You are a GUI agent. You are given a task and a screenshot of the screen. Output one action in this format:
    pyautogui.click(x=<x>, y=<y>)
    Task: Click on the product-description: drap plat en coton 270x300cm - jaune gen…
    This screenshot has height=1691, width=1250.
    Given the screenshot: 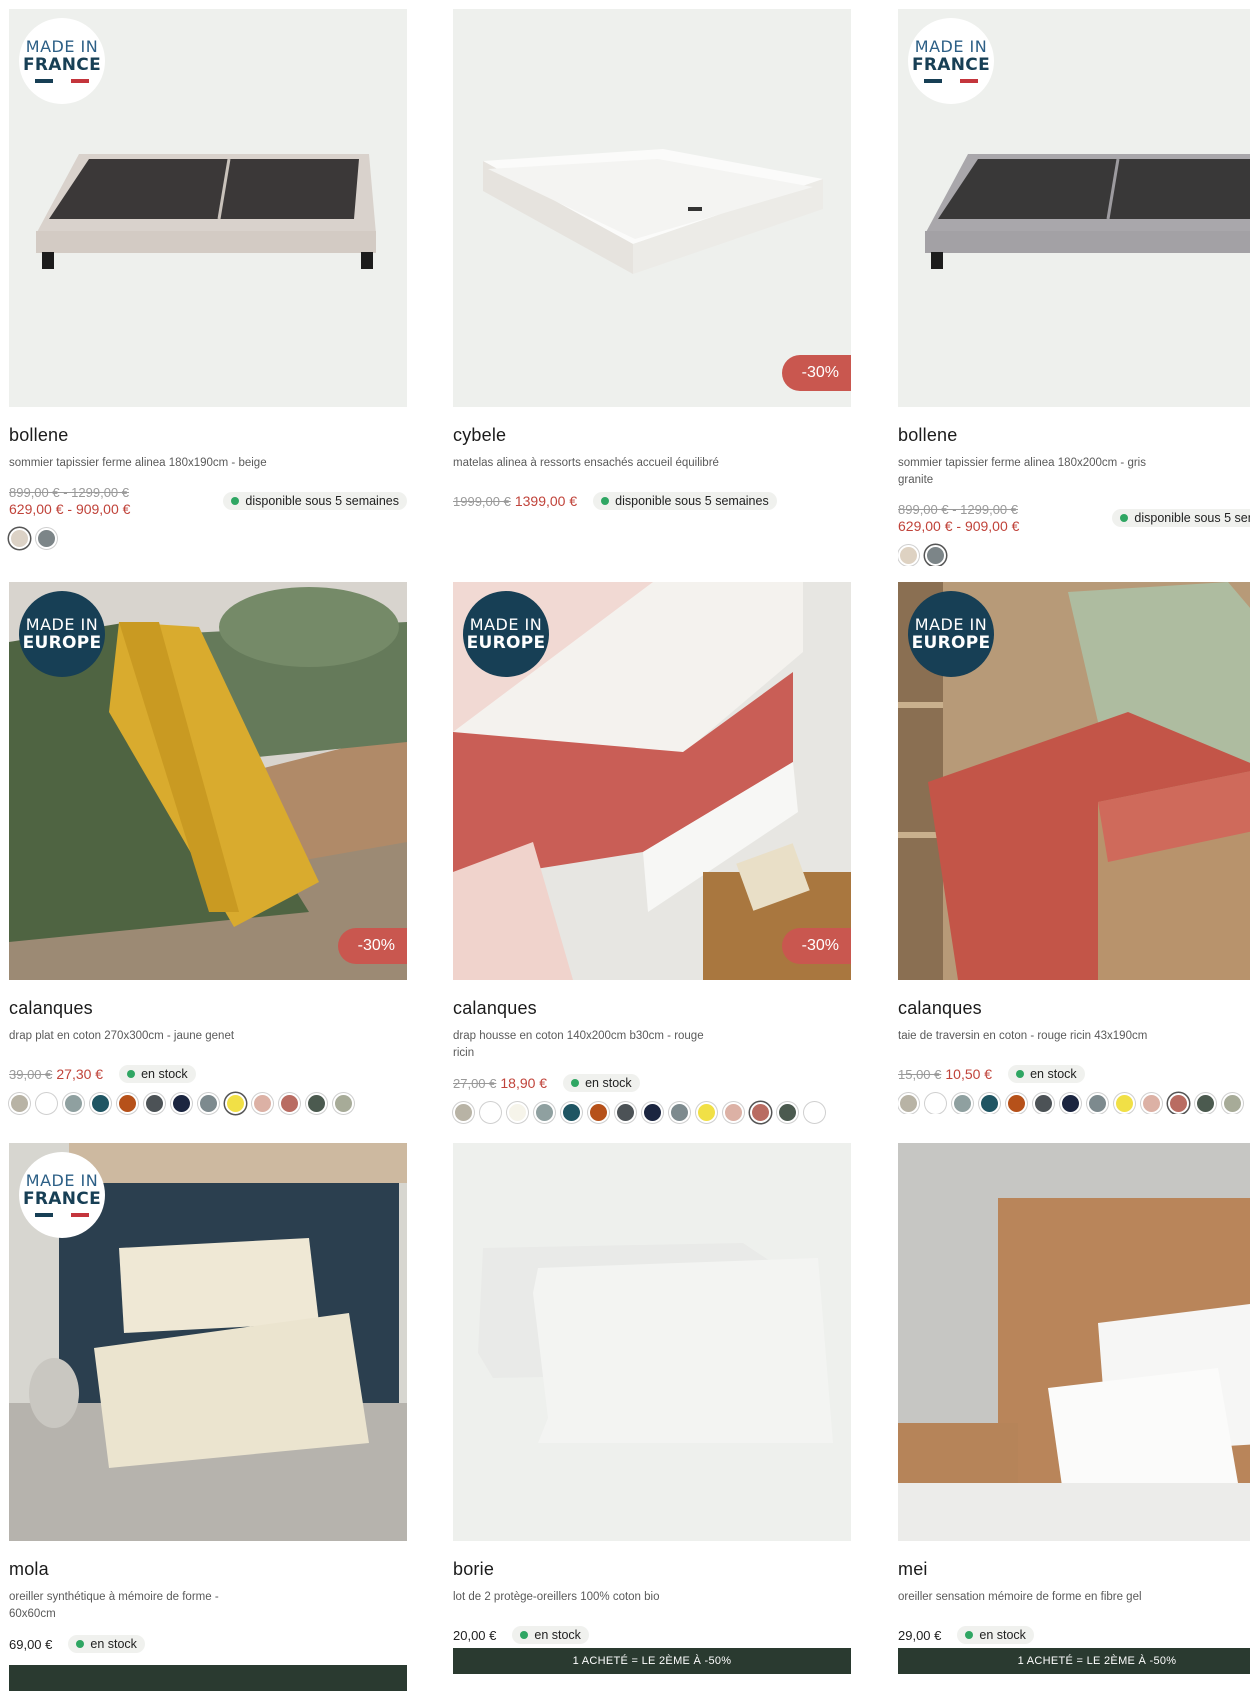 What is the action you would take?
    pyautogui.click(x=122, y=1036)
    